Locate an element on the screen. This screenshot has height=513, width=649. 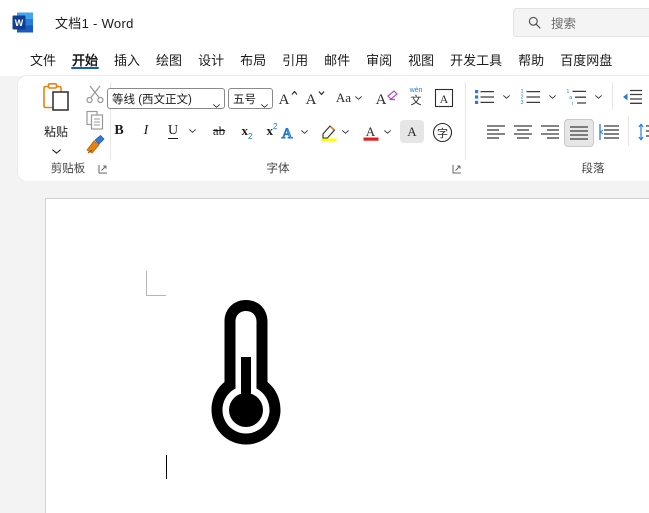
tab-label: 百度网盘 is located at coordinates (586, 60).